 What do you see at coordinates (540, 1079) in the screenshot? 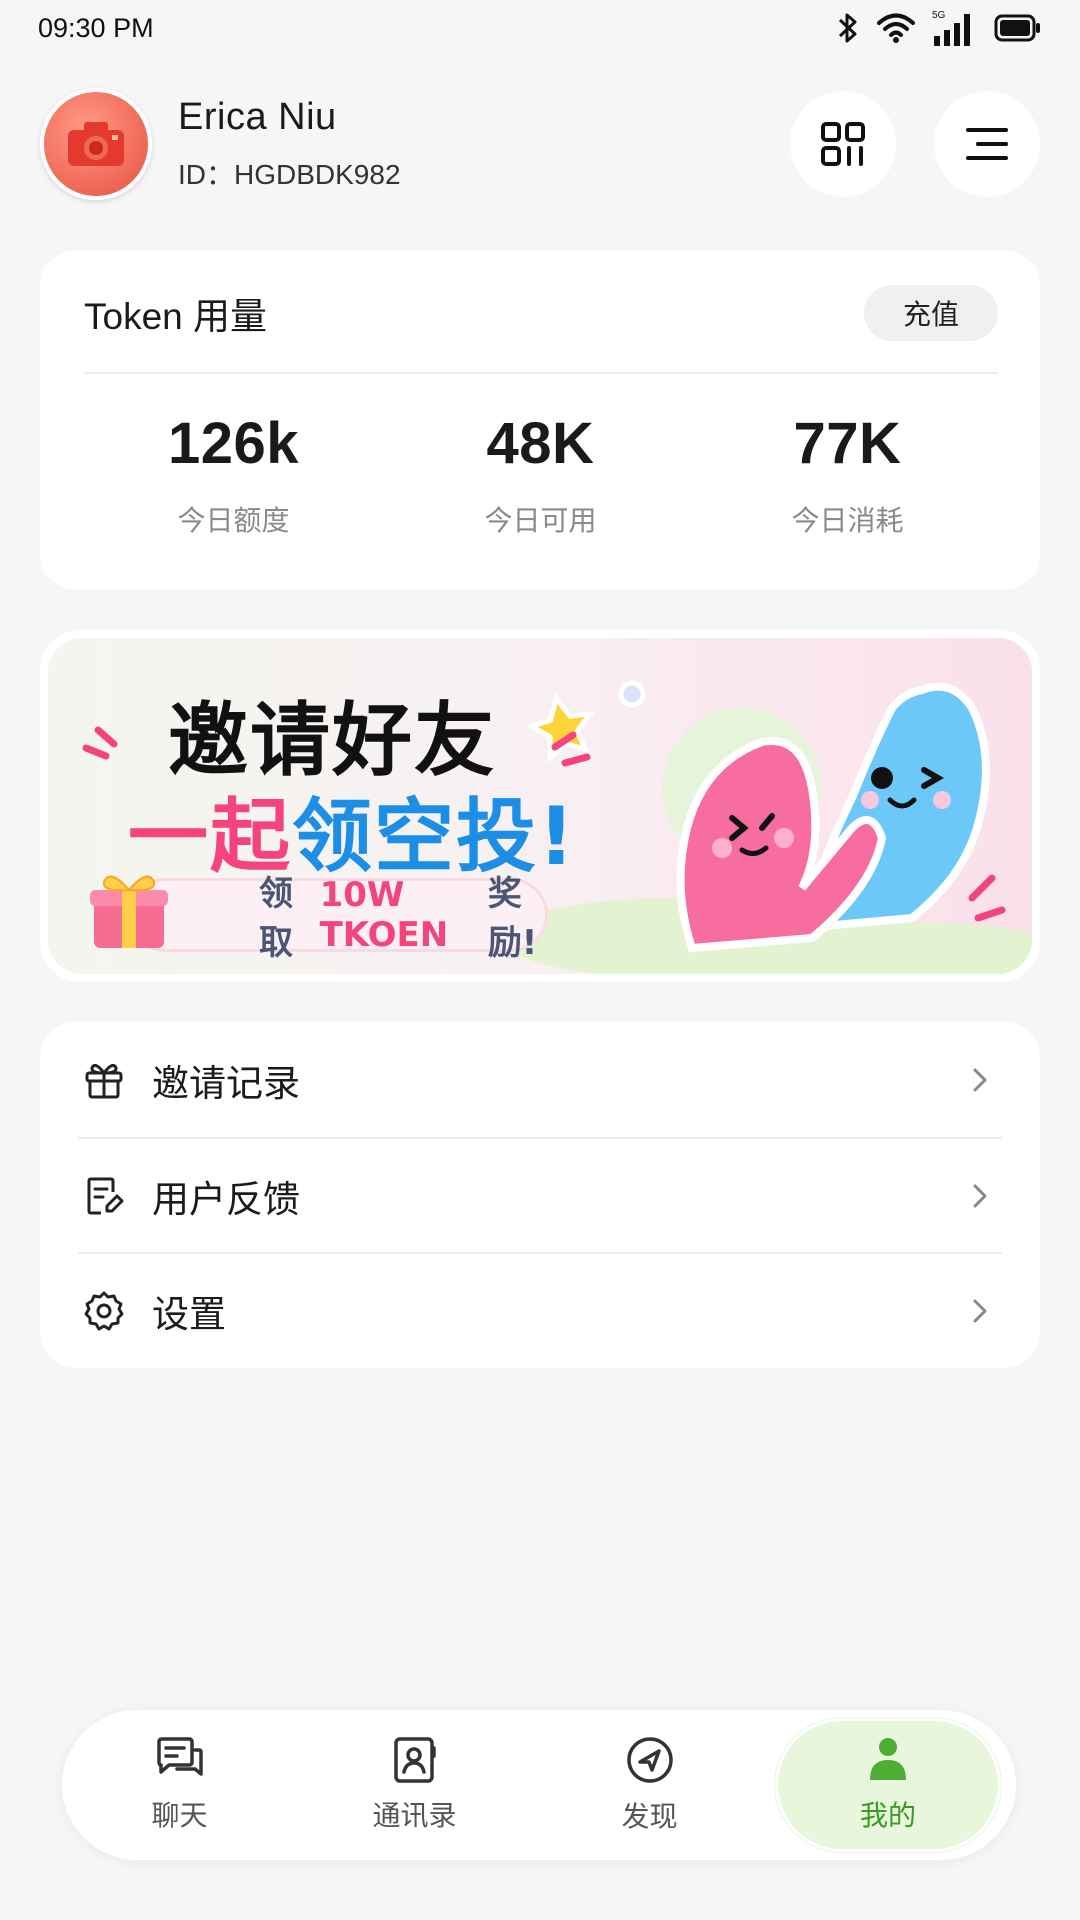
I see `menu-item-invite-records: 邀请记录` at bounding box center [540, 1079].